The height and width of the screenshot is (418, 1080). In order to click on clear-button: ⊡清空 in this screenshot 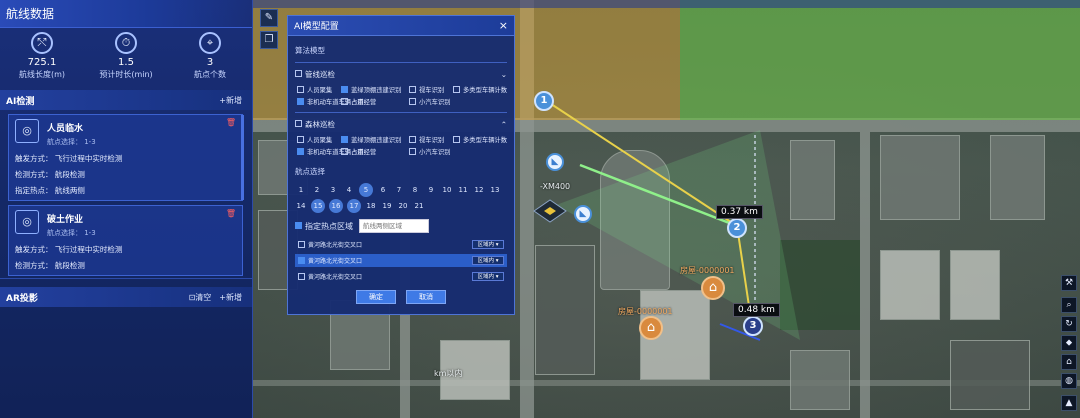, I will do `click(200, 297)`.